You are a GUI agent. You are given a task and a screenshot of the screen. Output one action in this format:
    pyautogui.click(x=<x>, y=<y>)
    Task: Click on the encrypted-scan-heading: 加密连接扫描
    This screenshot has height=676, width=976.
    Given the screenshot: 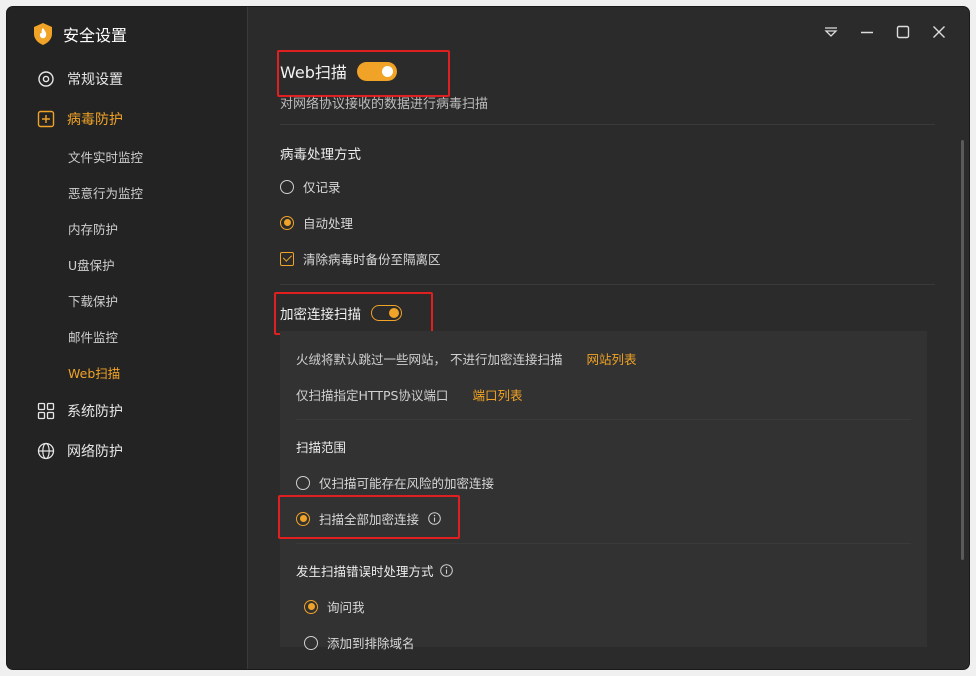 What is the action you would take?
    pyautogui.click(x=341, y=313)
    